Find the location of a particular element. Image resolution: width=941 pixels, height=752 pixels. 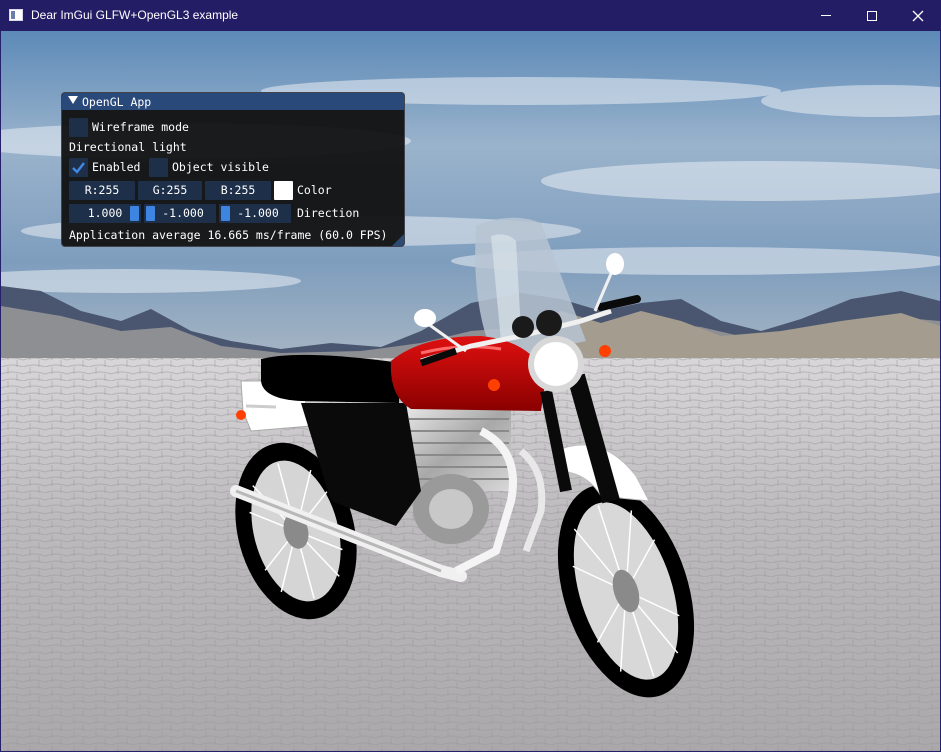

minimize-button is located at coordinates (826, 15).